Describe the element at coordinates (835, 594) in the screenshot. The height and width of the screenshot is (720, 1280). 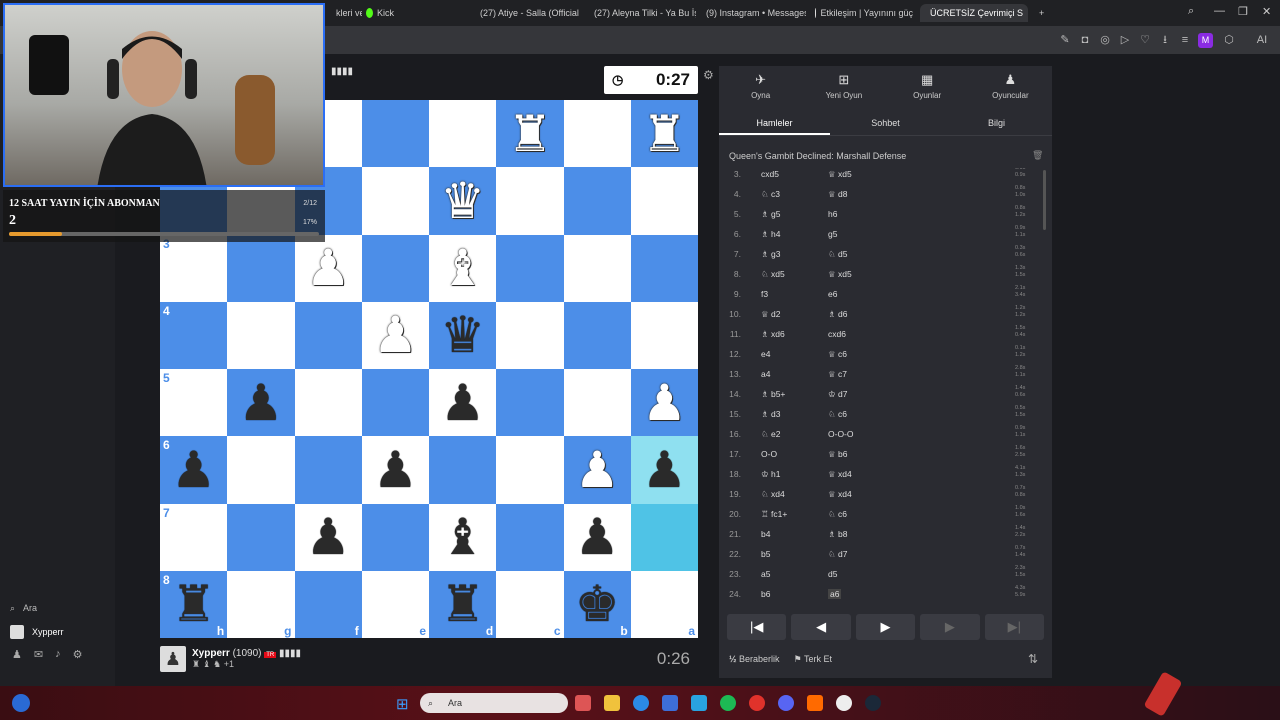
I see `black-move: a6` at that location.